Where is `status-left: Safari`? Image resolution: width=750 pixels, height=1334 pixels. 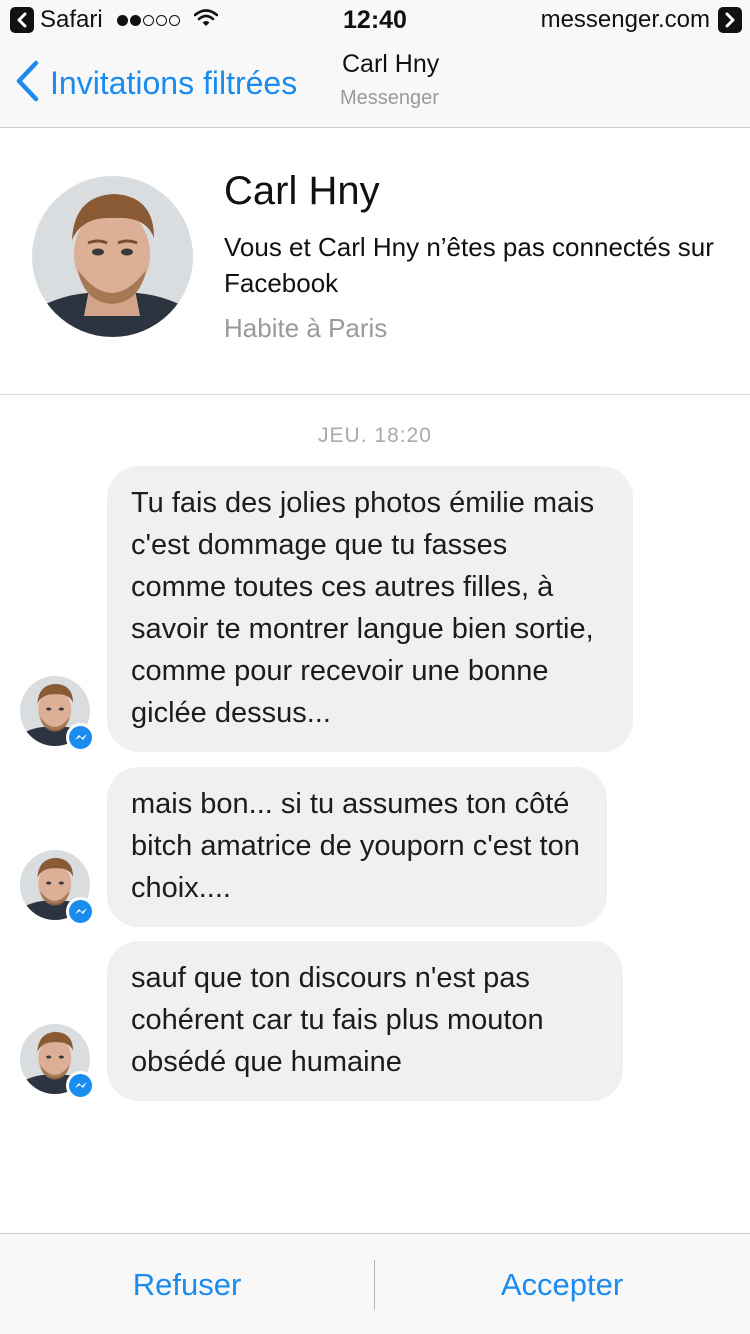 status-left: Safari is located at coordinates (114, 20).